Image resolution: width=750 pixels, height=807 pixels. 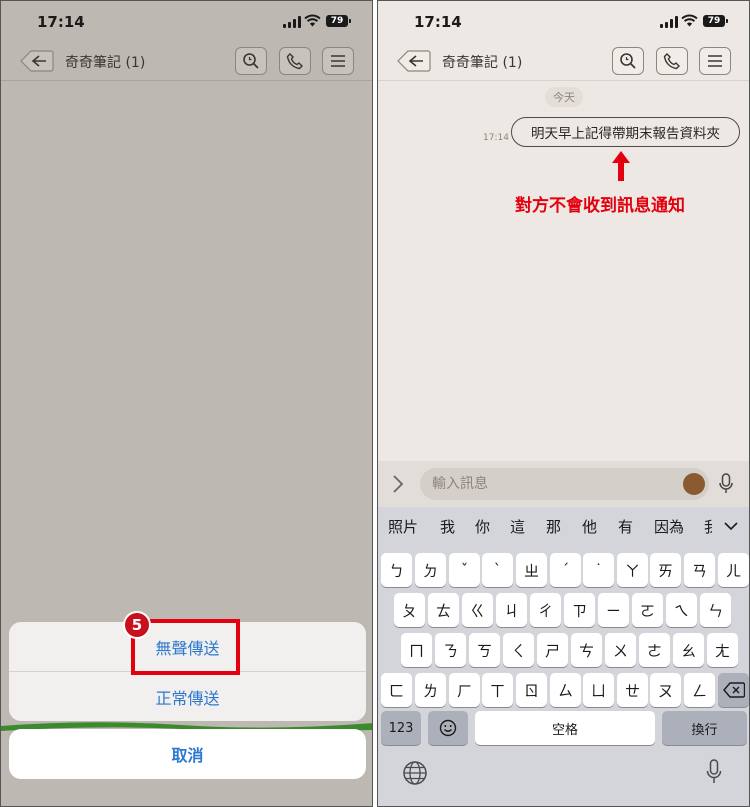 I want to click on key: ㄜ, so click(x=654, y=650).